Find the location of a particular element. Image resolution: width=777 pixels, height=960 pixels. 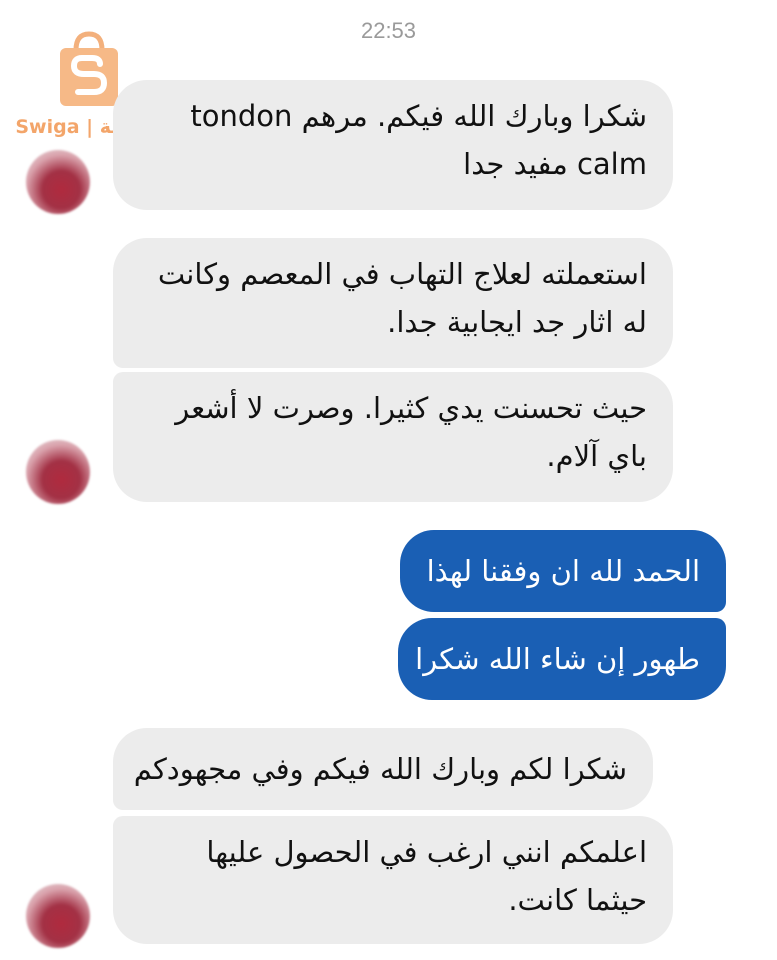

message-line: calm مفيد جدا is located at coordinates (555, 164).